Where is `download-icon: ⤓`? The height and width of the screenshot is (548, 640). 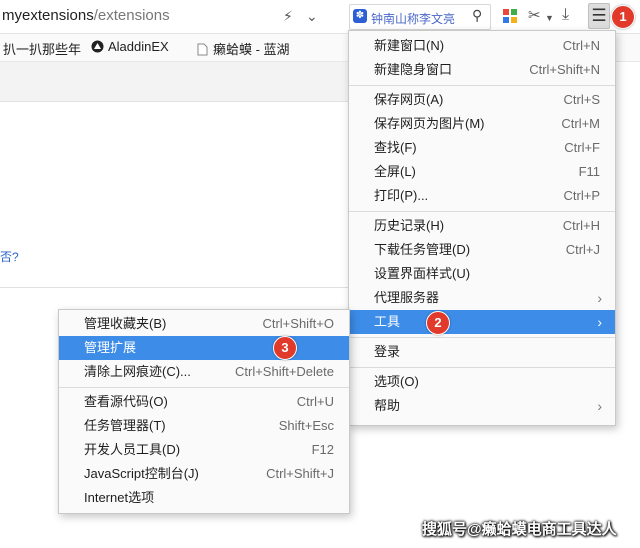
download-icon: ⤓ is located at coordinates (565, 15).